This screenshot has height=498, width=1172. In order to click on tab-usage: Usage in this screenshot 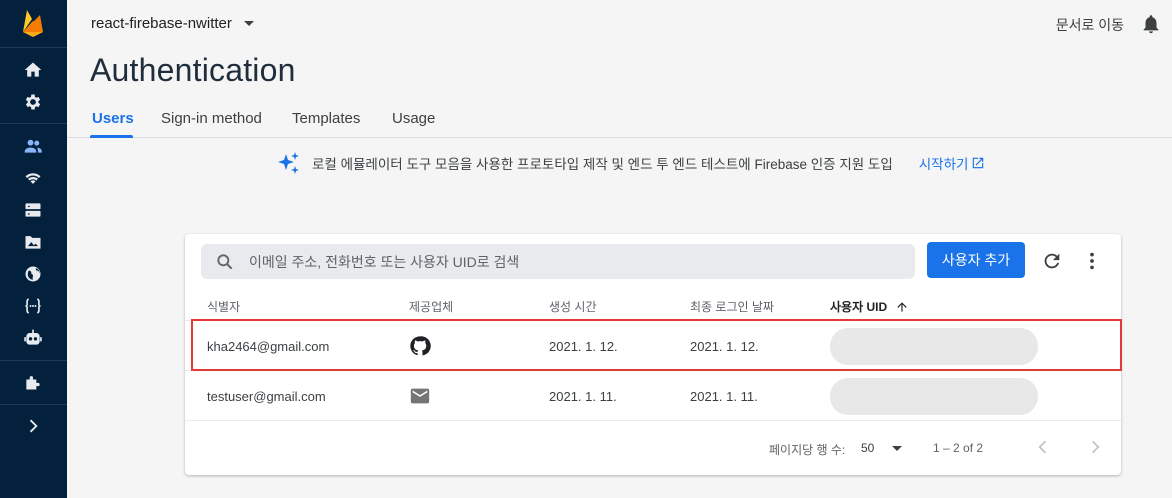, I will do `click(413, 118)`.